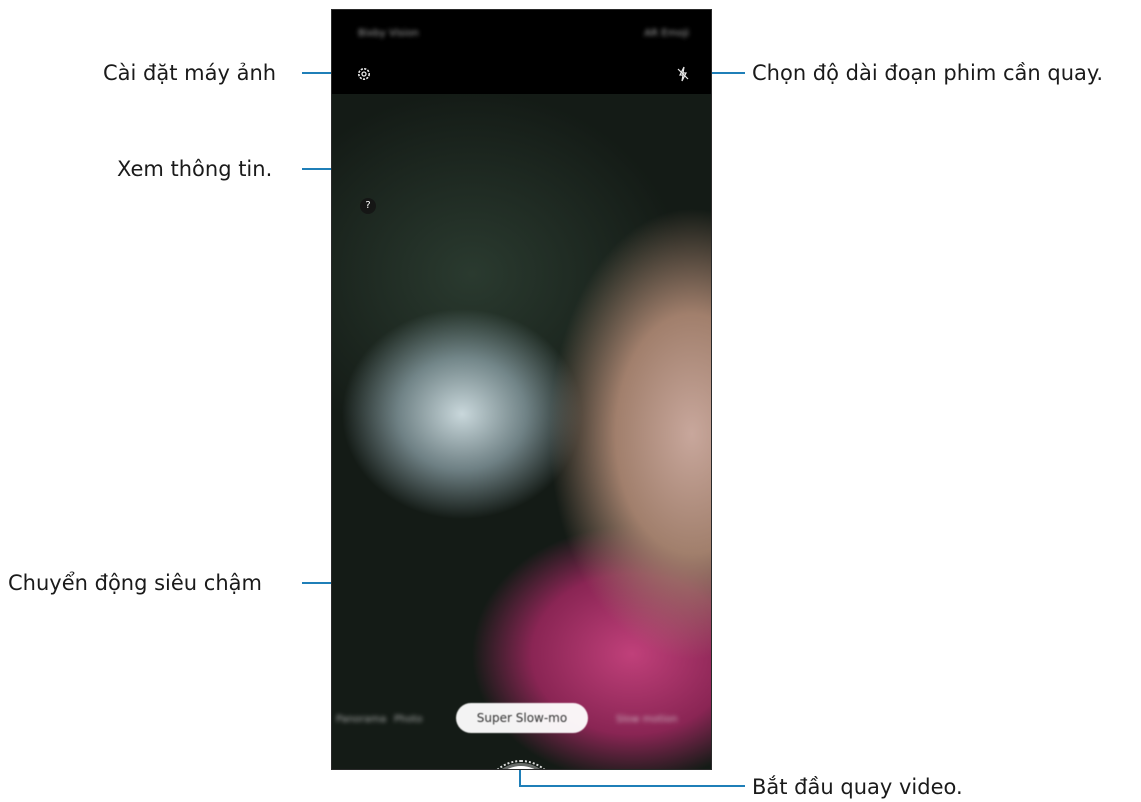 The image size is (1141, 802). Describe the element at coordinates (388, 33) in the screenshot. I see `mode-bixby-vision: Bixby Vision` at that location.